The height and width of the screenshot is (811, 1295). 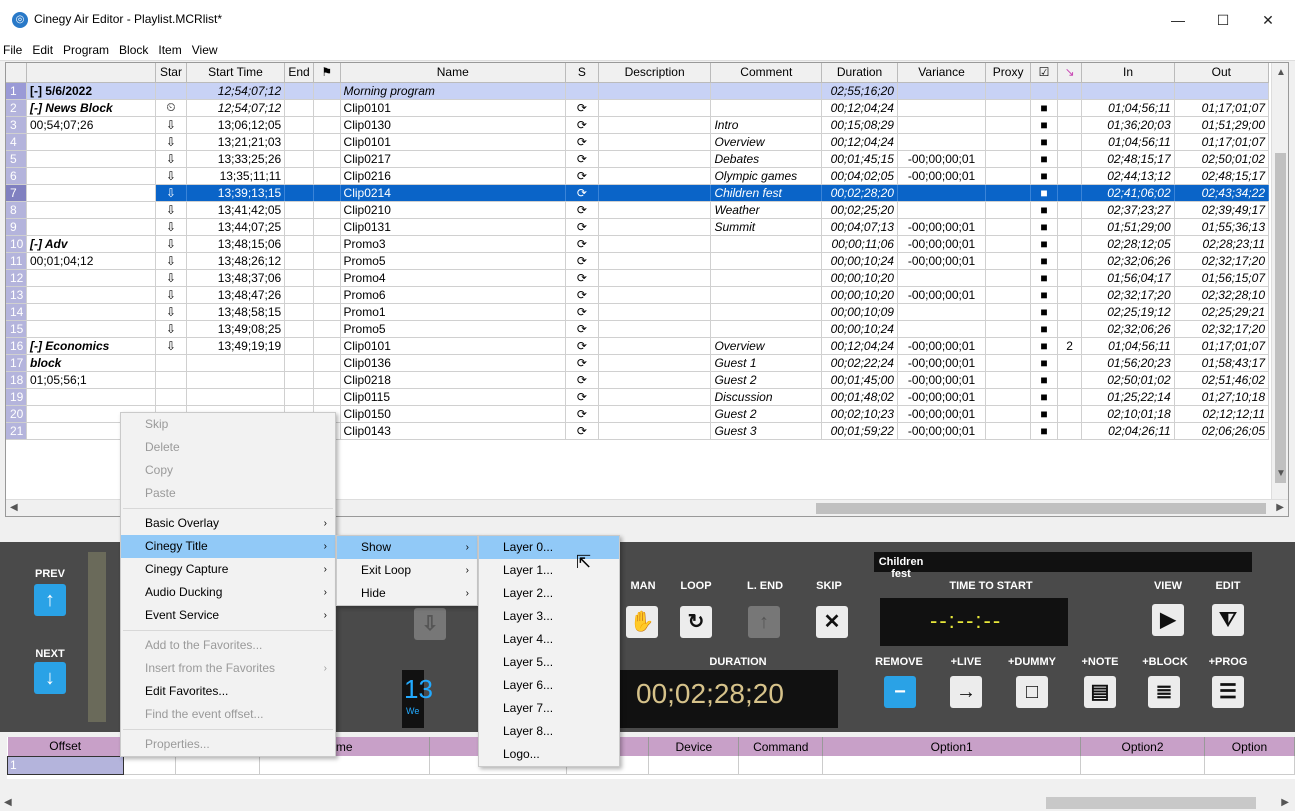 What do you see at coordinates (236, 125) in the screenshot?
I see `cell-start: 13;06;12;05` at bounding box center [236, 125].